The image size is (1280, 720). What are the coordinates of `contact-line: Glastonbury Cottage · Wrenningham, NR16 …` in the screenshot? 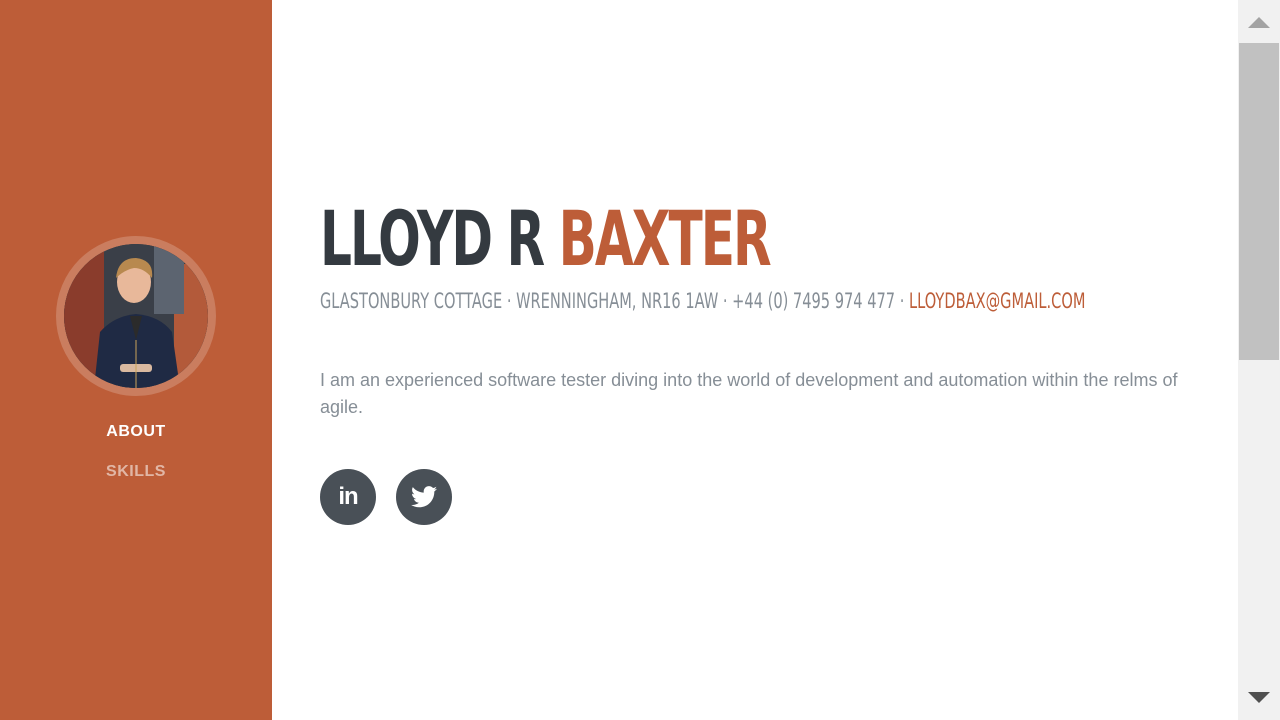 It's located at (702, 301).